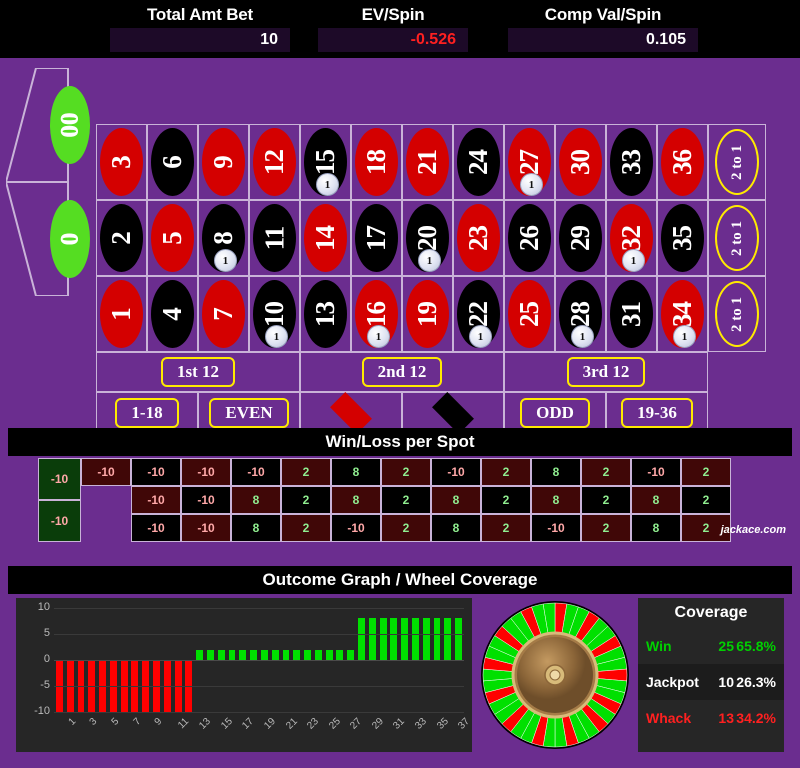 The height and width of the screenshot is (768, 800). What do you see at coordinates (70, 125) in the screenshot?
I see `zero-oval-00: 00` at bounding box center [70, 125].